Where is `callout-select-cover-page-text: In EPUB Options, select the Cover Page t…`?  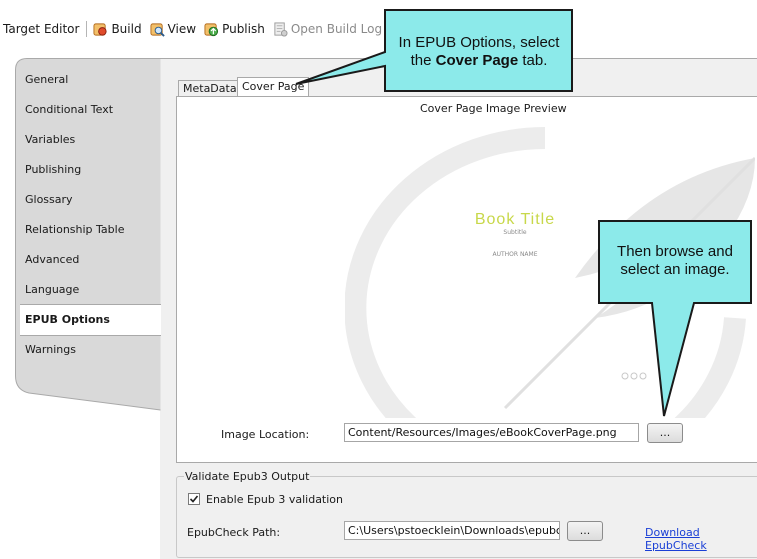 callout-select-cover-page-text: In EPUB Options, select the Cover Page t… is located at coordinates (479, 52).